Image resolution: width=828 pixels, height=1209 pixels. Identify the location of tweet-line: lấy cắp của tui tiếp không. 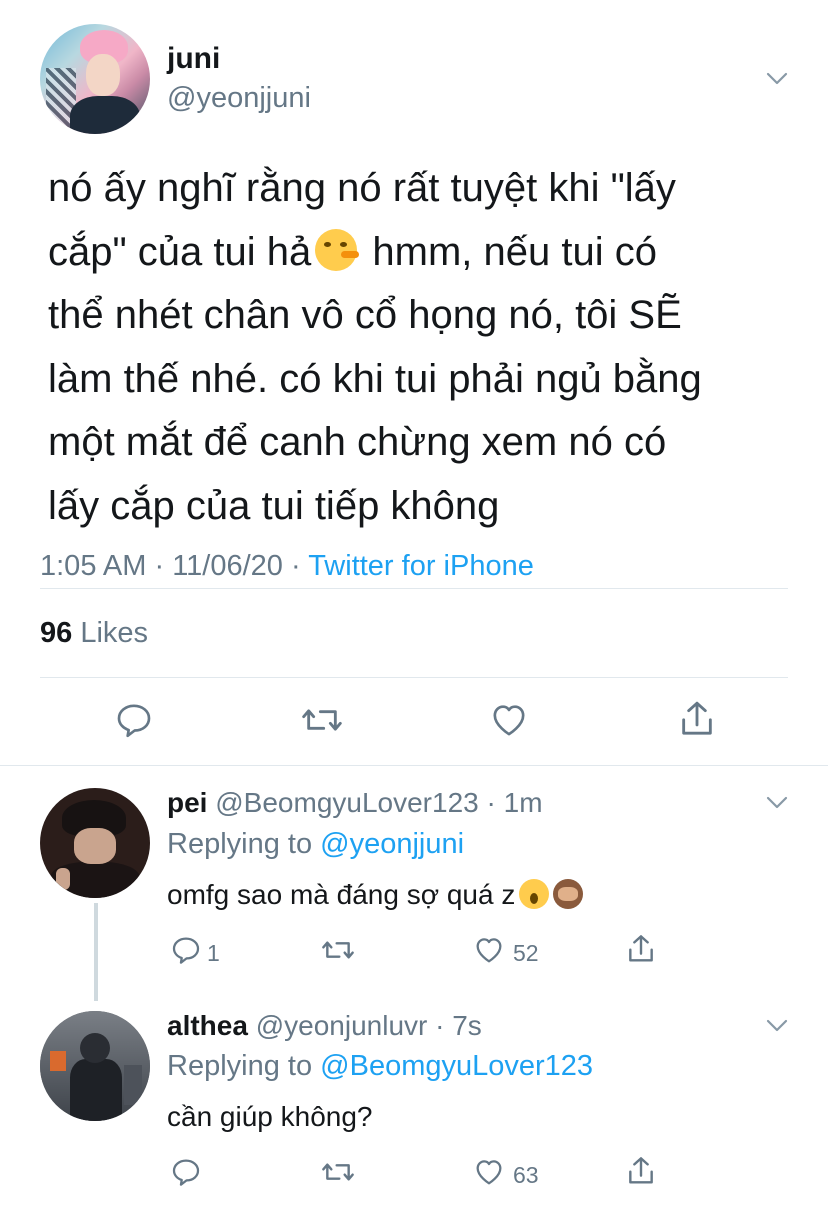
(274, 505).